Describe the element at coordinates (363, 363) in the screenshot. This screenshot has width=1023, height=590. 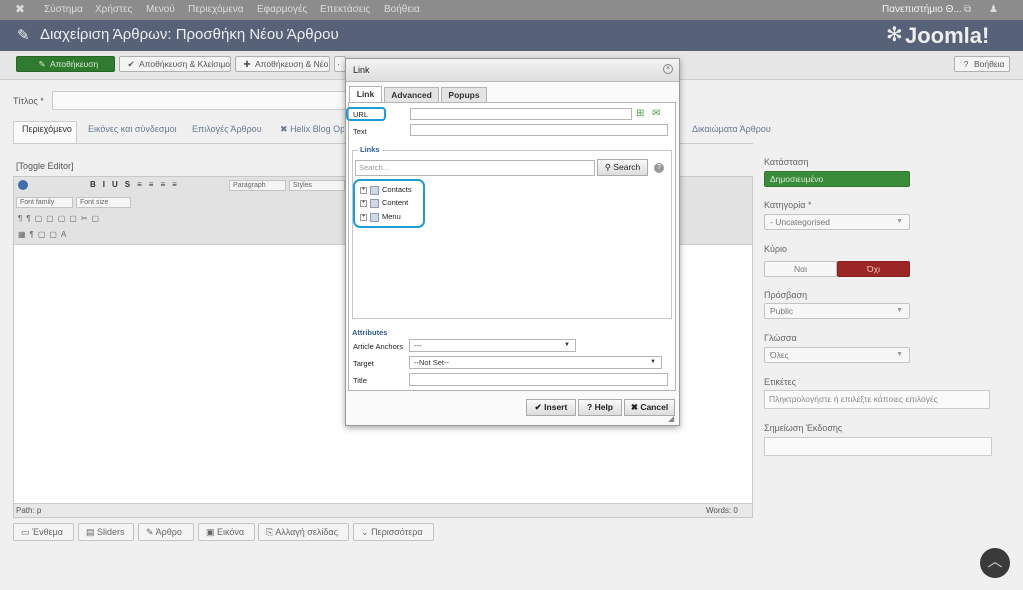
I see `target-label: Target` at that location.